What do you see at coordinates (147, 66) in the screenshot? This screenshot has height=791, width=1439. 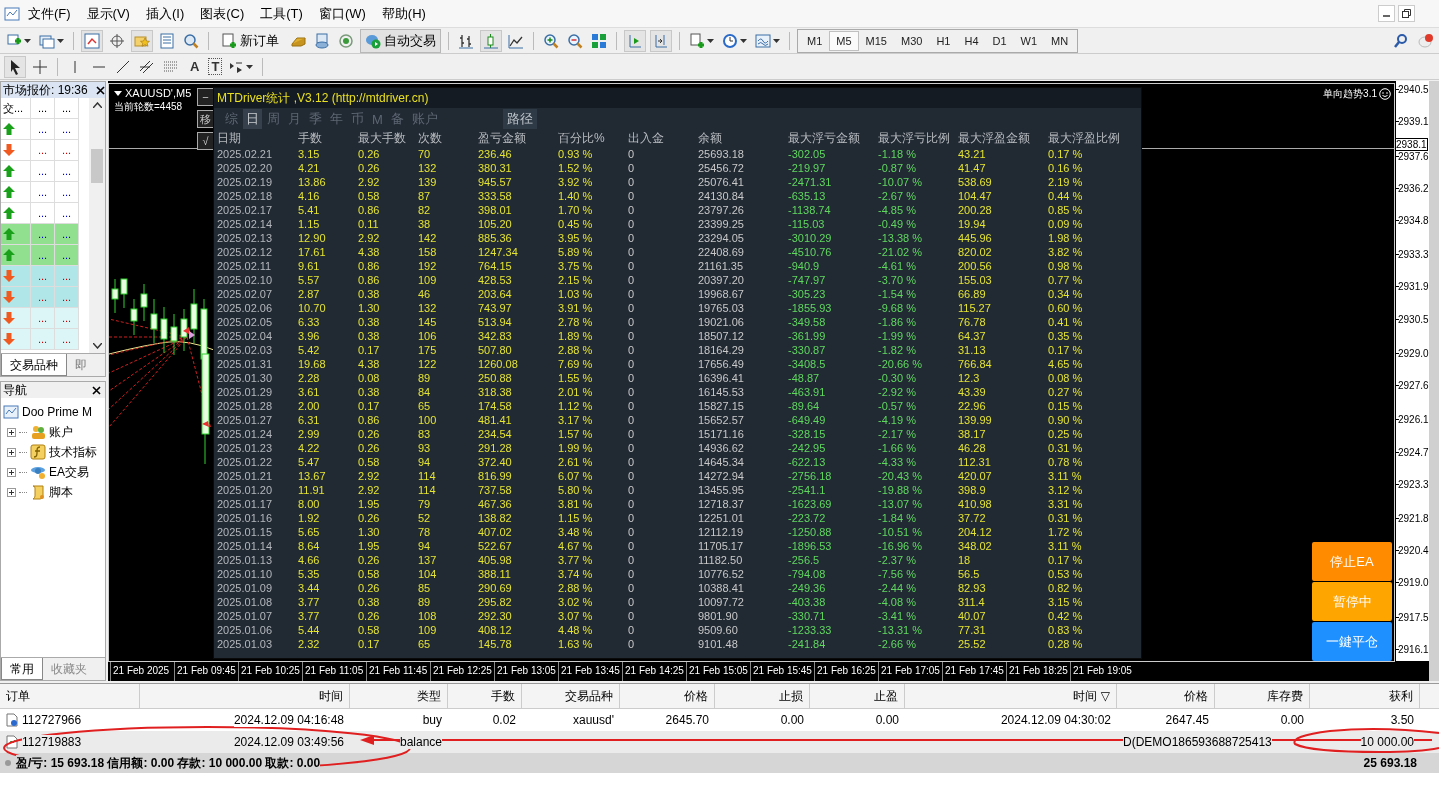 I see `channel-icon` at bounding box center [147, 66].